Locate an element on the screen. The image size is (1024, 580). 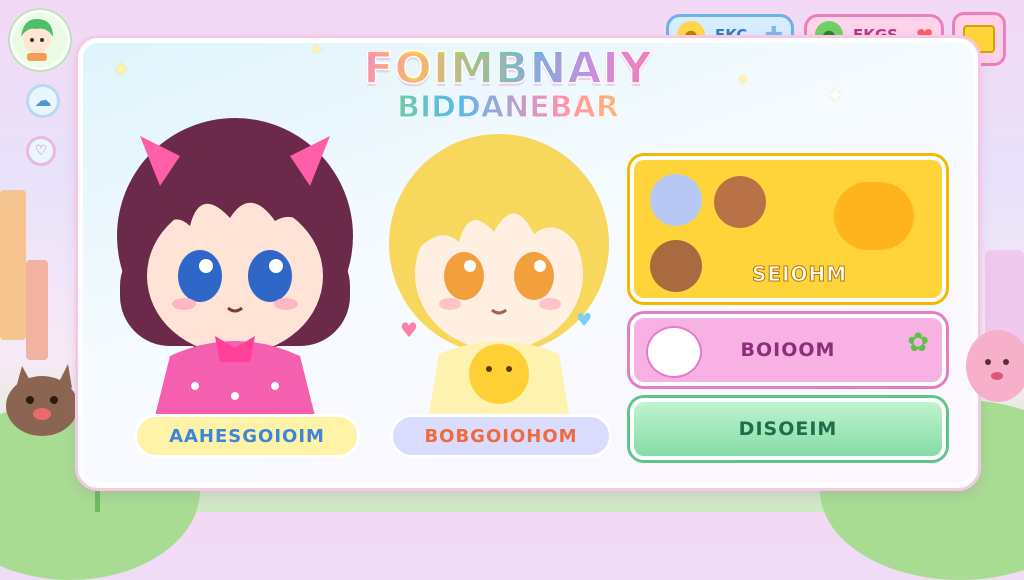
right-character-name-plate: BOBGOIOHOM is located at coordinates (501, 436).